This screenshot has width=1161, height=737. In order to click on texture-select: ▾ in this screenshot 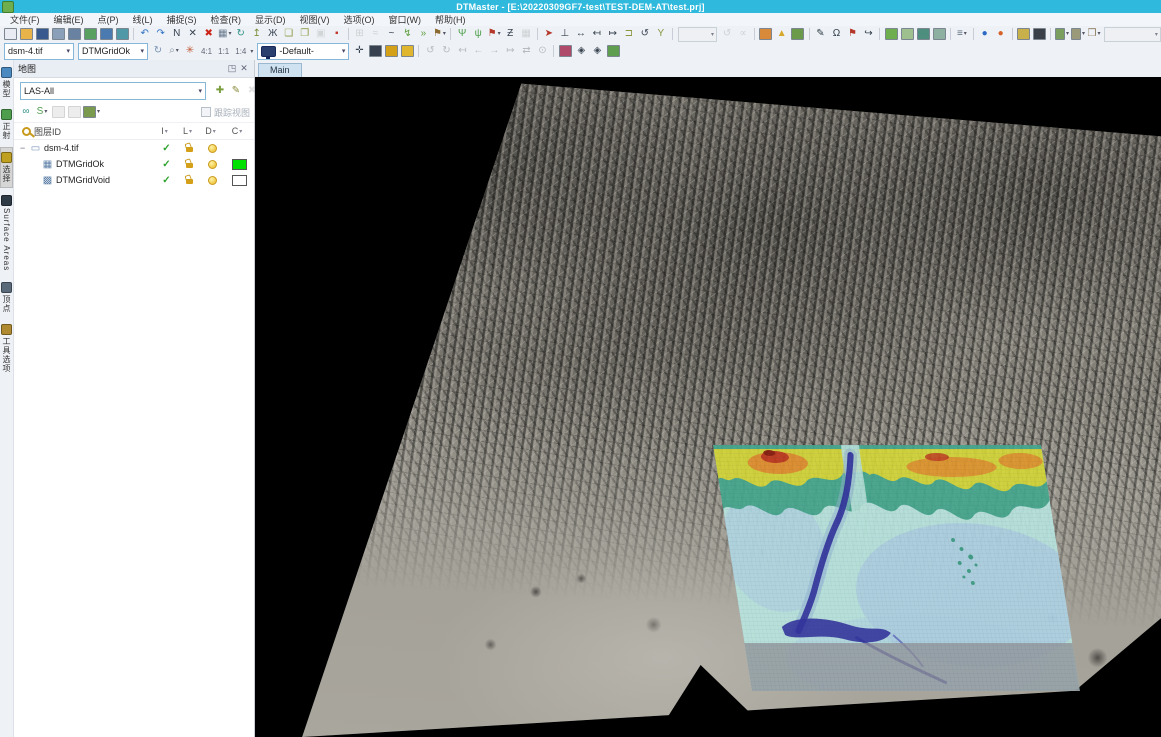, I will do `click(1078, 34)`.